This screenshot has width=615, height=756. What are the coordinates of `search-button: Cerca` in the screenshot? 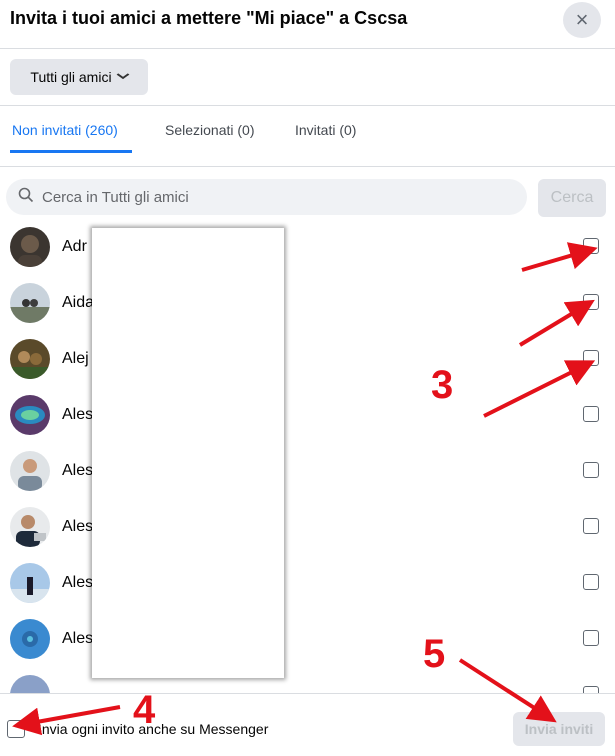 It's located at (572, 198).